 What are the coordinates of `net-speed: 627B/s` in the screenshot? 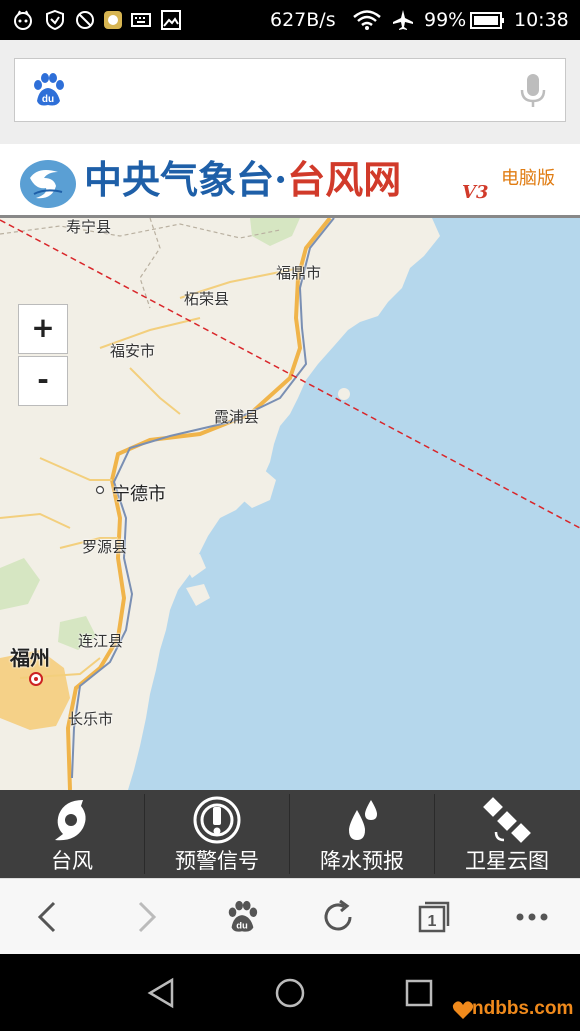 It's located at (303, 20).